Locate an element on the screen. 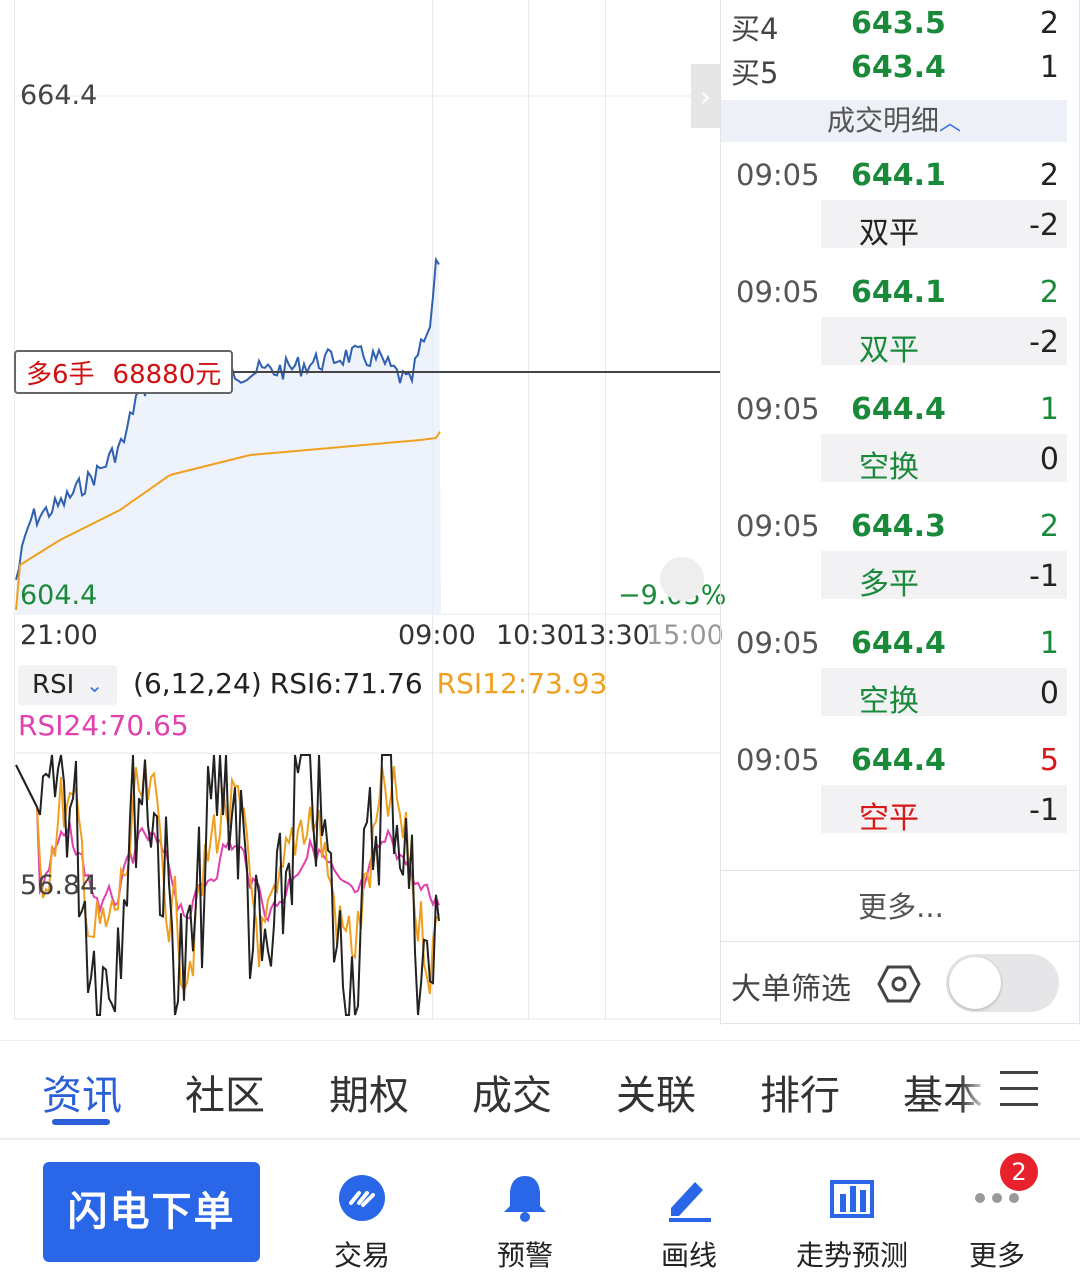 The height and width of the screenshot is (1285, 1080). rsi12-value: RSI12:73.93 is located at coordinates (522, 683).